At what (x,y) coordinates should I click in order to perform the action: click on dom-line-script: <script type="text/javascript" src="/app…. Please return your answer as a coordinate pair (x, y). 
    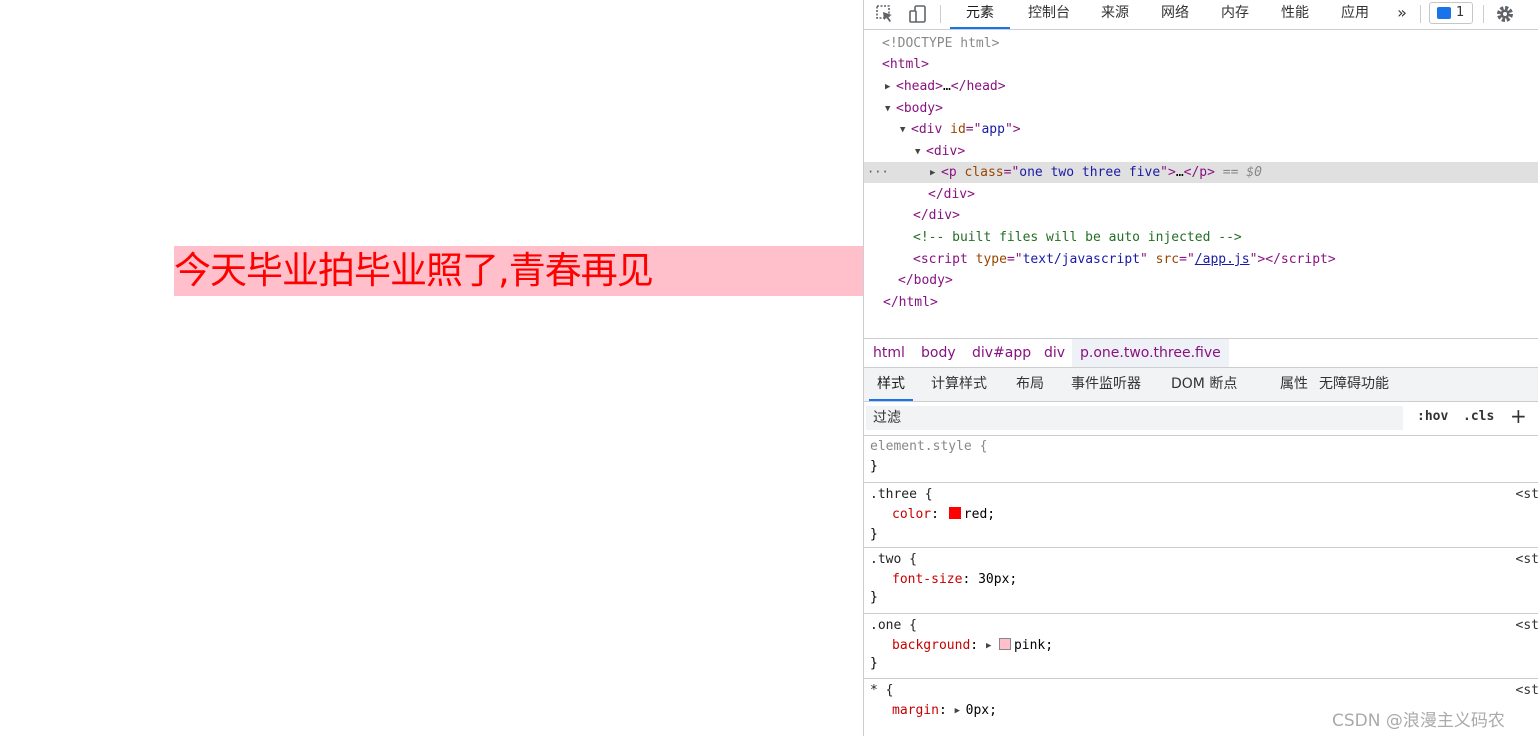
    Looking at the image, I should click on (1201, 259).